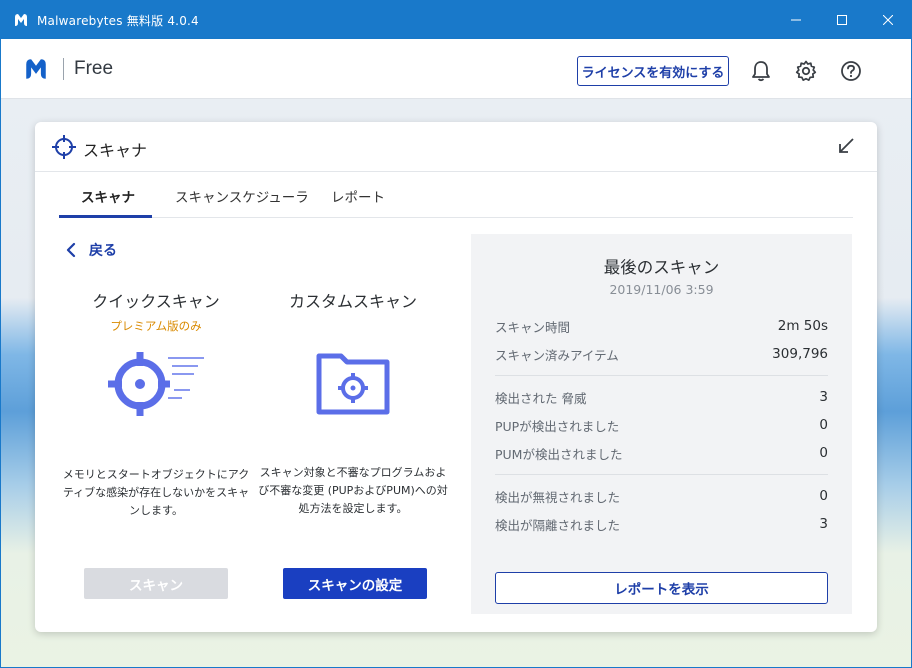 Image resolution: width=912 pixels, height=668 pixels. I want to click on stat-label: 検出された 脅威, so click(541, 398).